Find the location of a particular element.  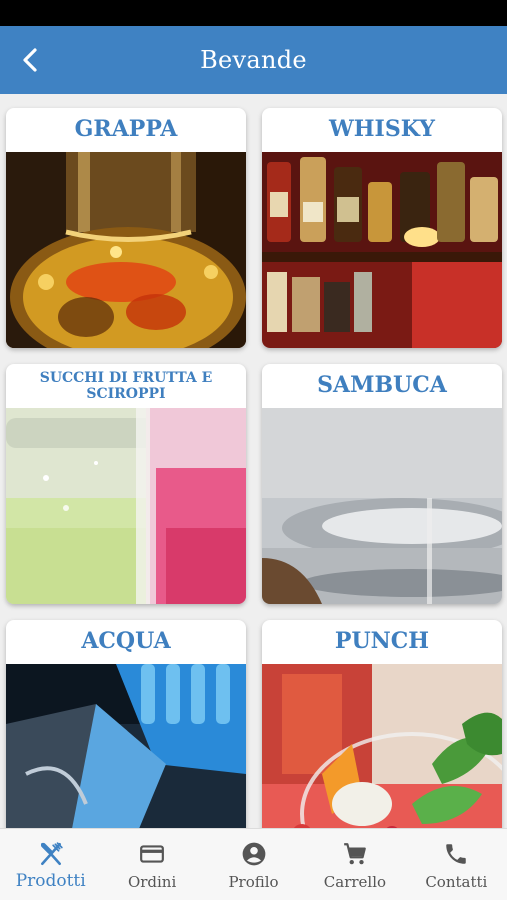

category-title: SAMBUCA is located at coordinates (382, 385).